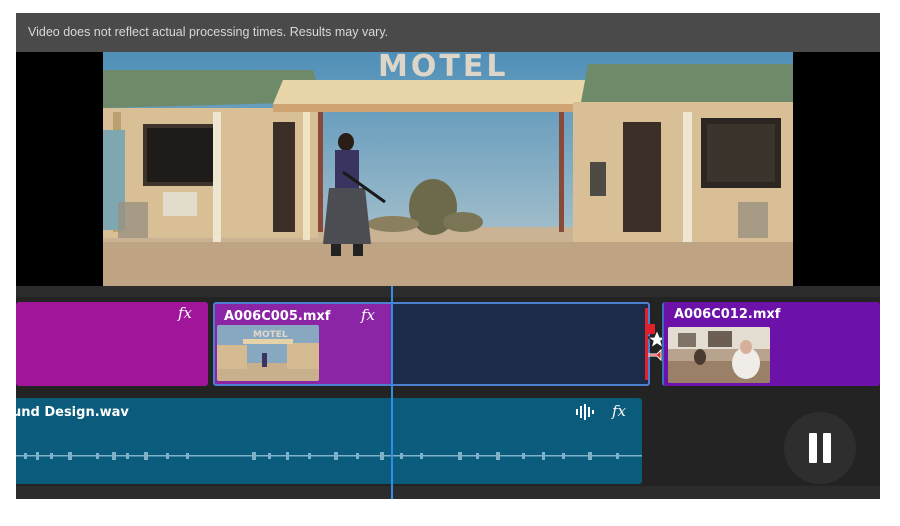  Describe the element at coordinates (820, 448) in the screenshot. I see `pause-button` at that location.